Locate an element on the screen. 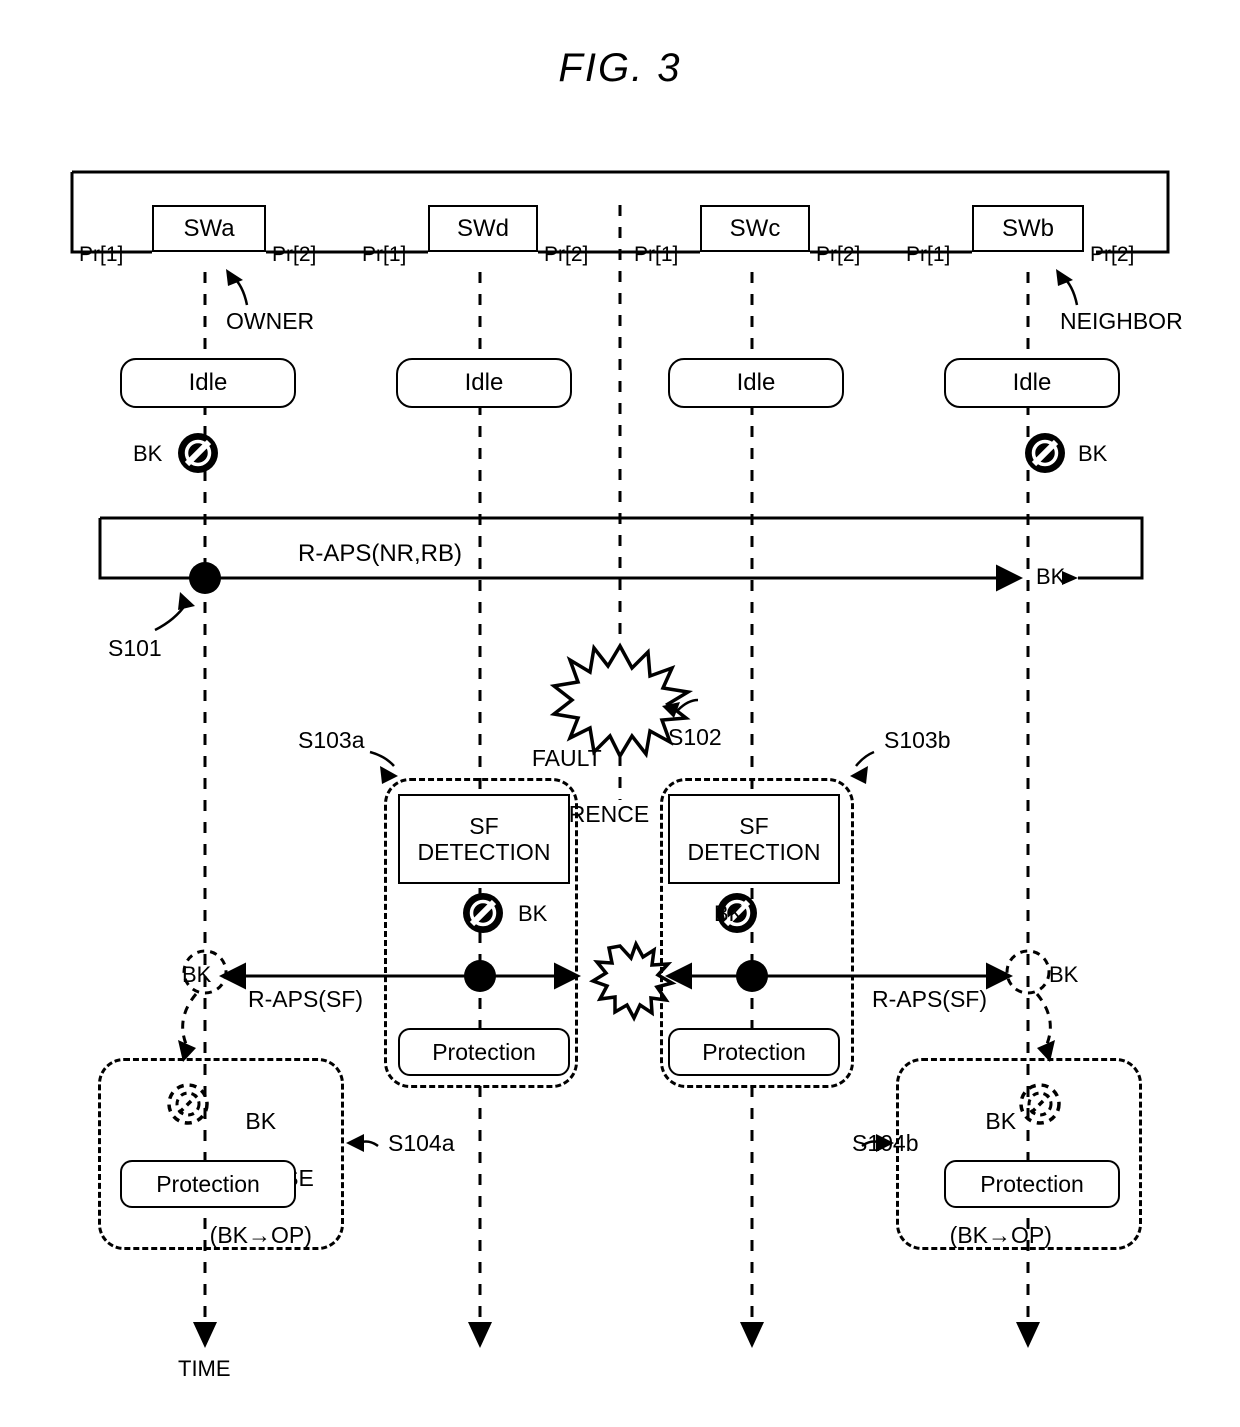 This screenshot has width=1240, height=1427. s104a-leader is located at coordinates (362, 1143).